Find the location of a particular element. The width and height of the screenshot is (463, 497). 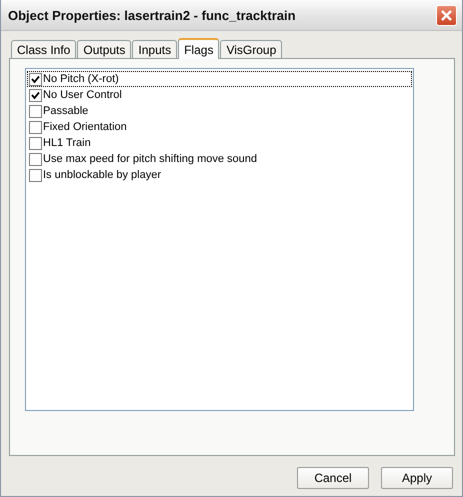

tab: Inputs is located at coordinates (155, 49).